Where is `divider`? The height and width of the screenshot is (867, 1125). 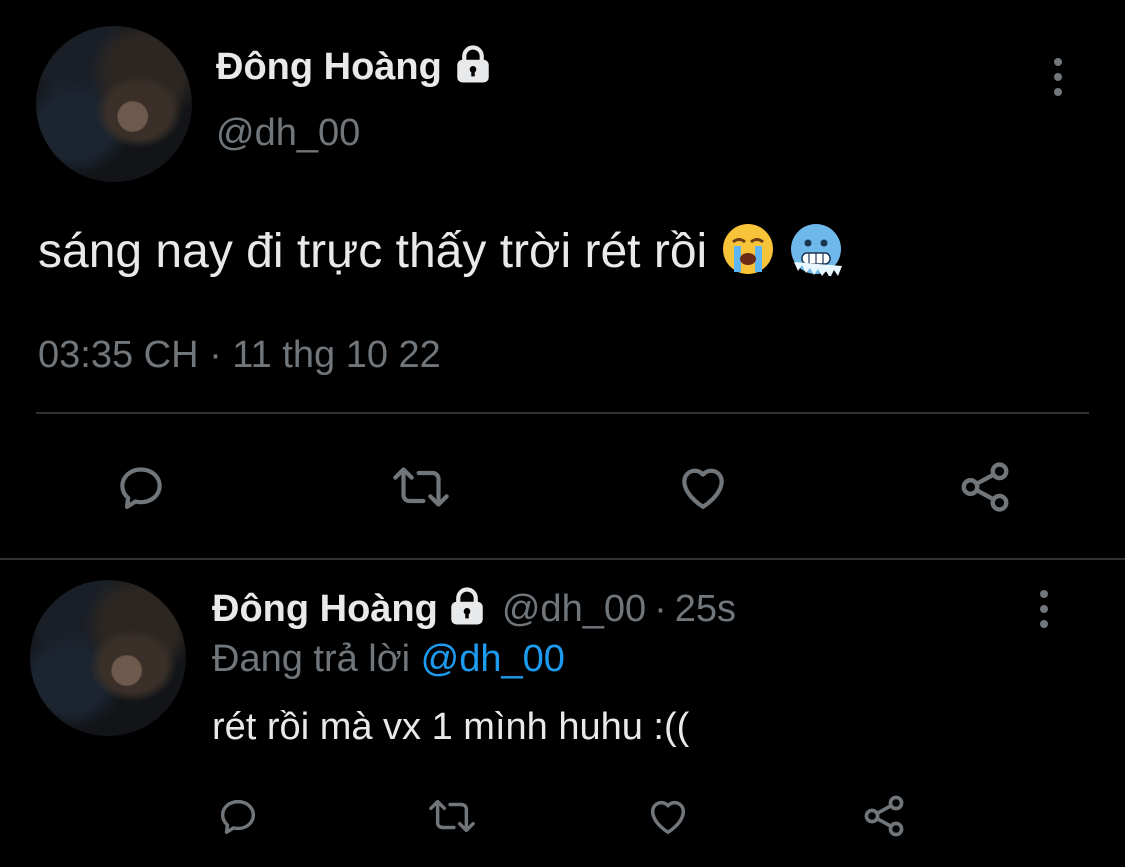
divider is located at coordinates (562, 413).